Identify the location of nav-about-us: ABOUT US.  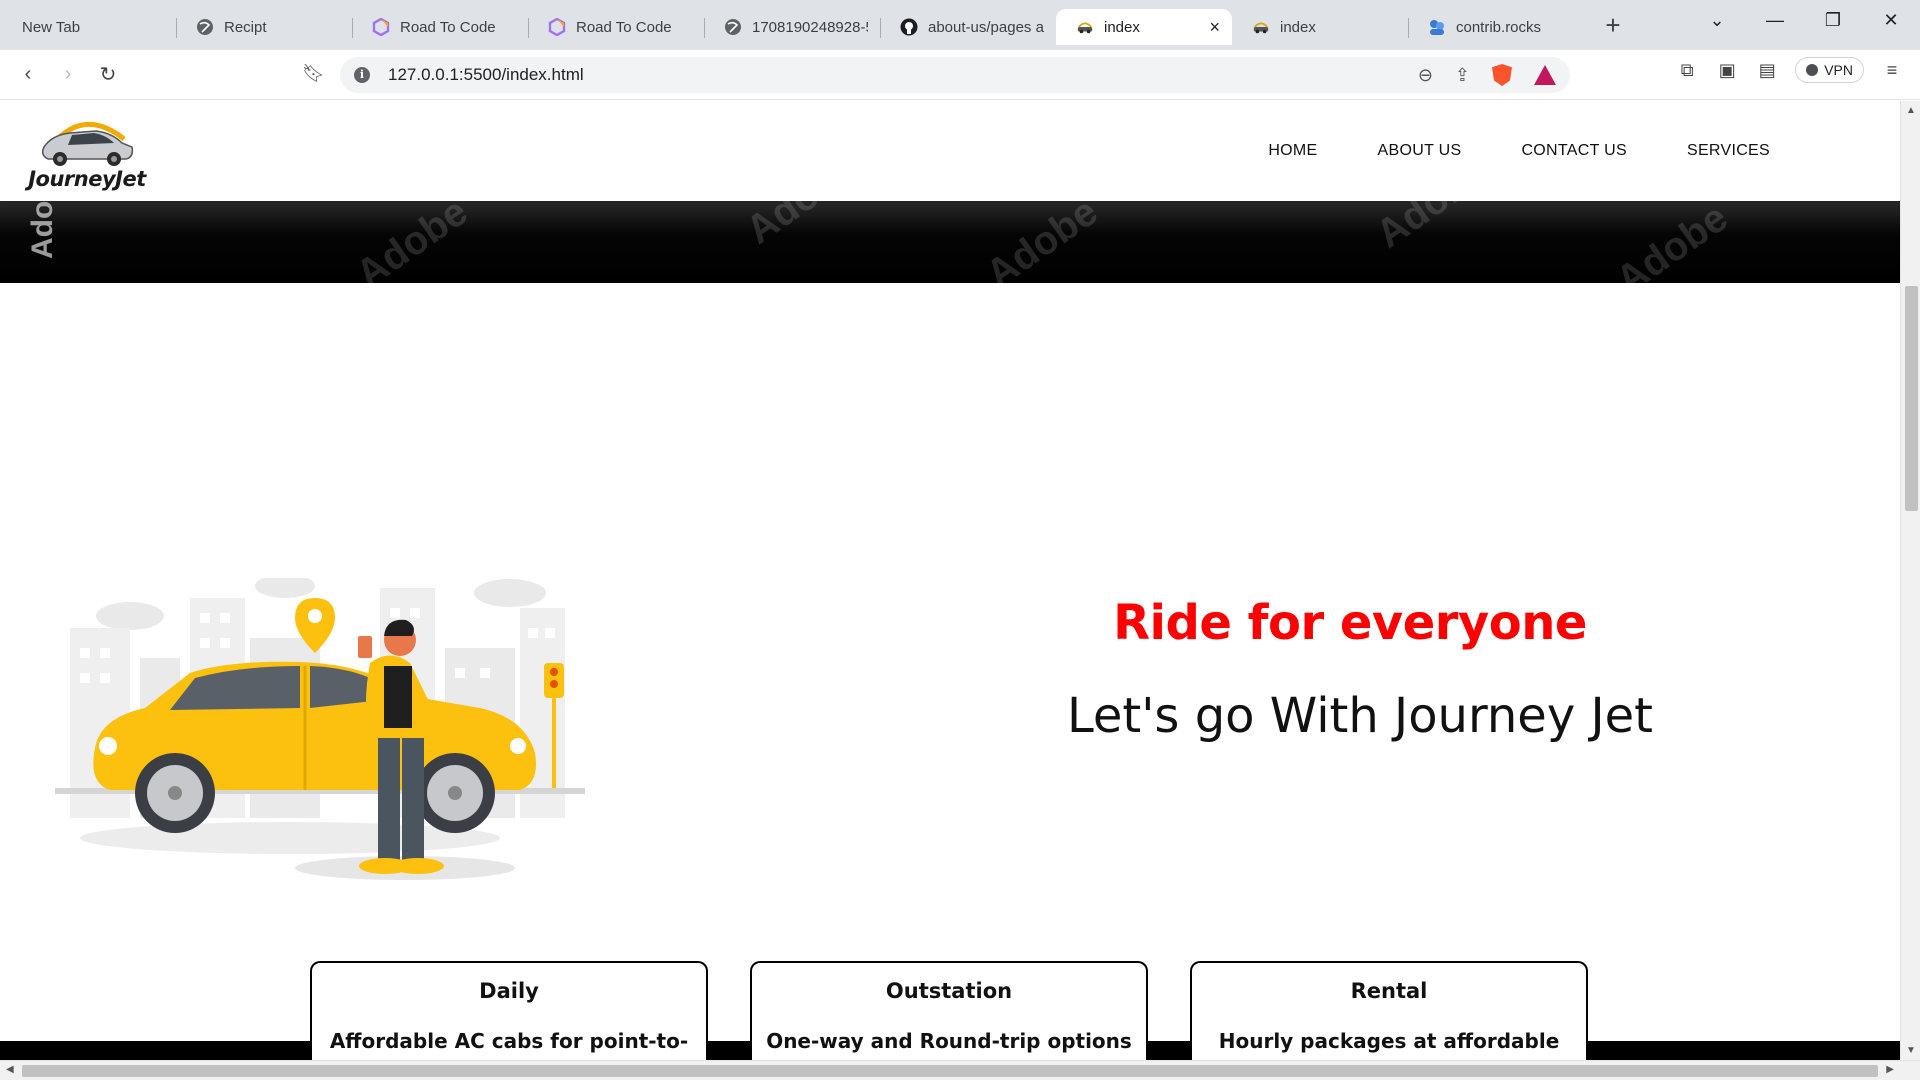
(1420, 151).